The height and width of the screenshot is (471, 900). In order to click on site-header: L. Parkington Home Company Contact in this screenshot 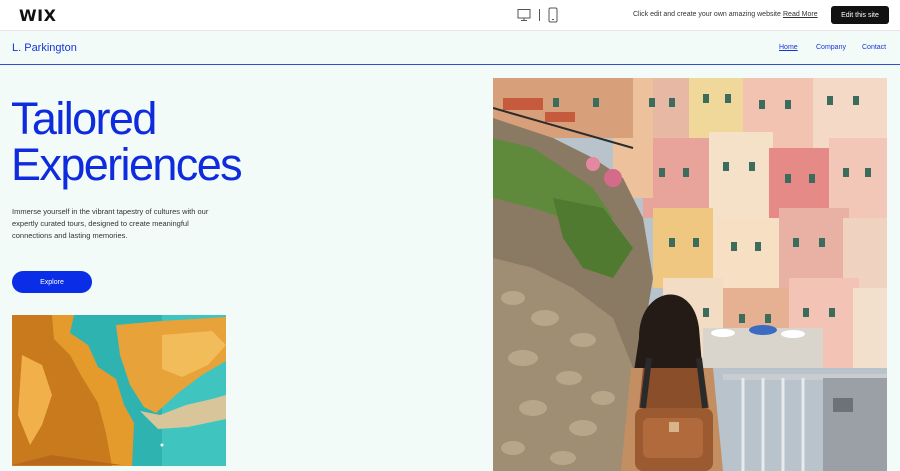, I will do `click(450, 48)`.